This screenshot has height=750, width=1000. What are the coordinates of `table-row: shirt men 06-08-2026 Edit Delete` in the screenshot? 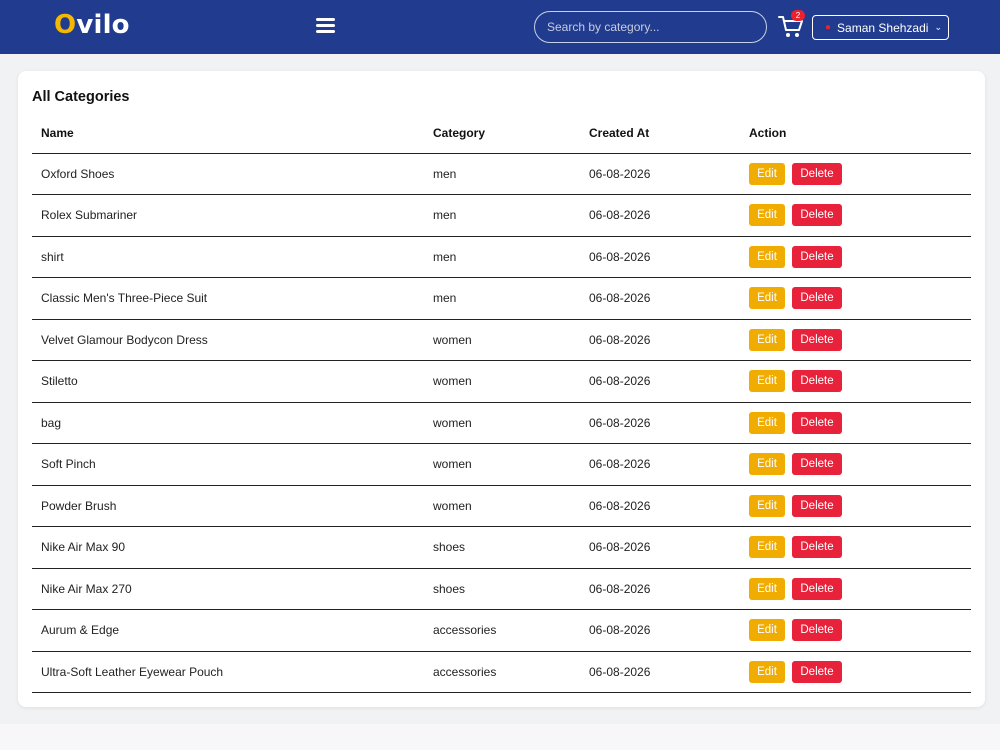 It's located at (501, 257).